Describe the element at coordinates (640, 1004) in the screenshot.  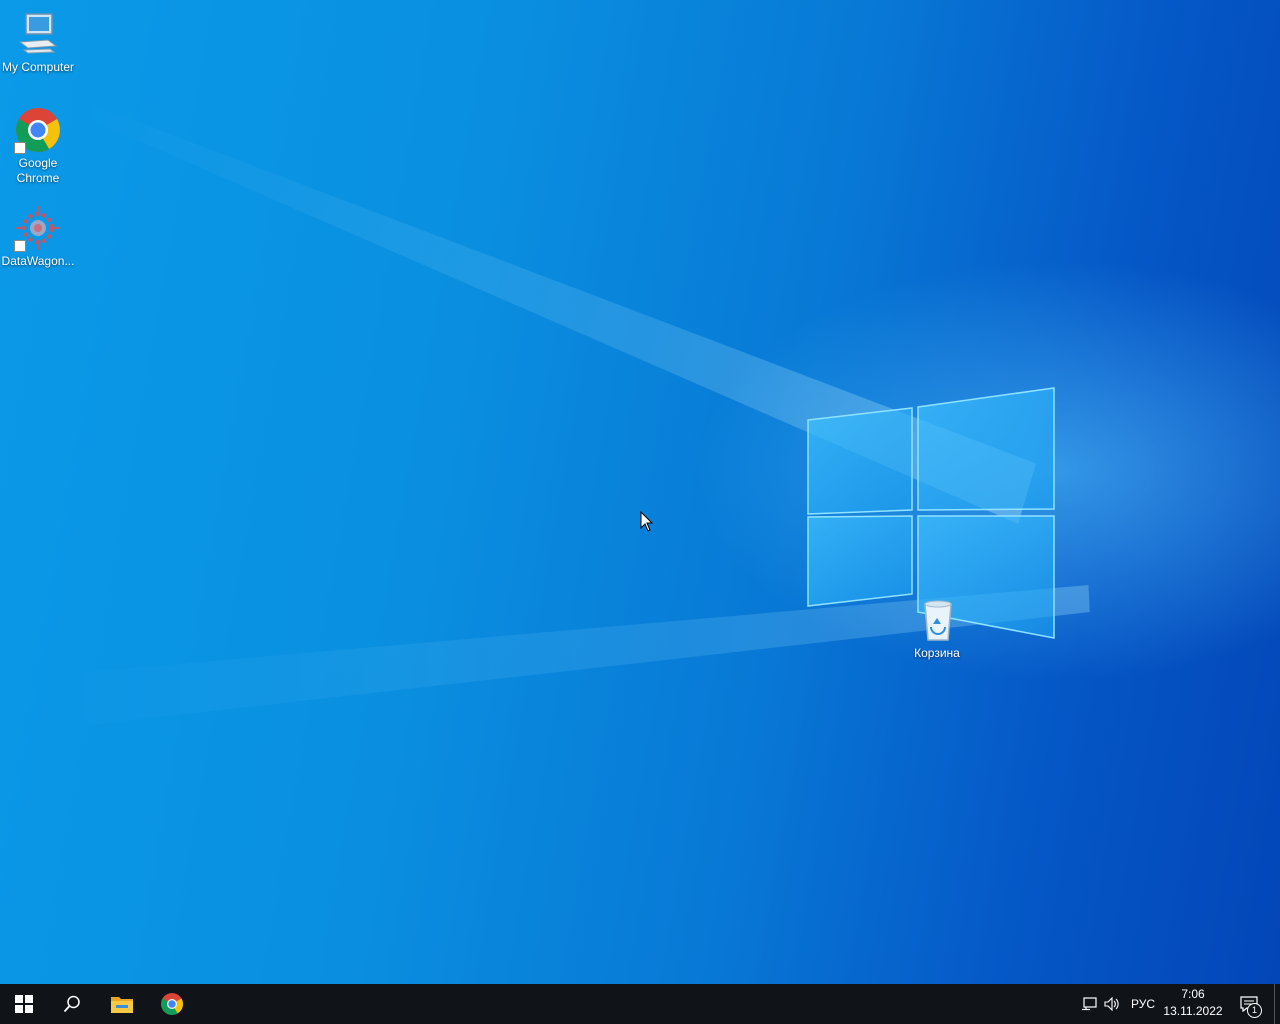
I see `taskbar: РУС 7:06 13.11.2022 1` at that location.